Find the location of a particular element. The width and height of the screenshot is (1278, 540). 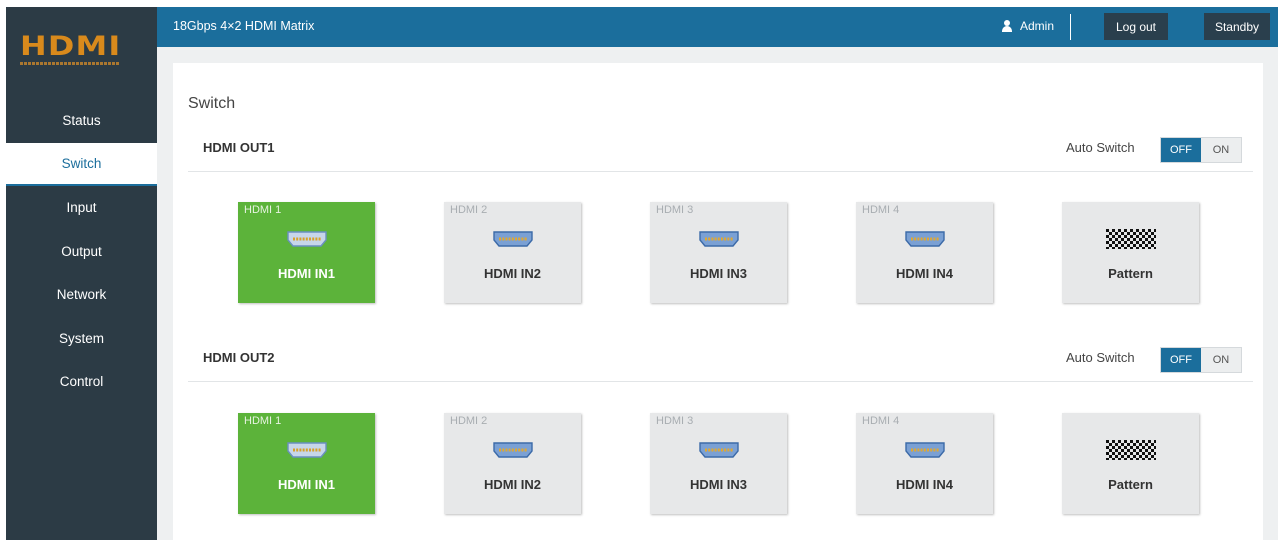

standby-button: Standby is located at coordinates (1237, 26).